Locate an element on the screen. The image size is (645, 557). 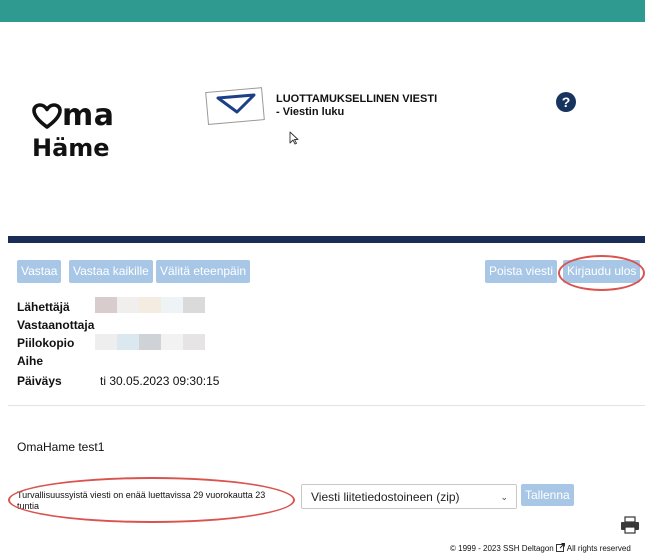
page-title: LUOTTAMUKSELLINEN VIESTI - Viestin luku is located at coordinates (356, 106).